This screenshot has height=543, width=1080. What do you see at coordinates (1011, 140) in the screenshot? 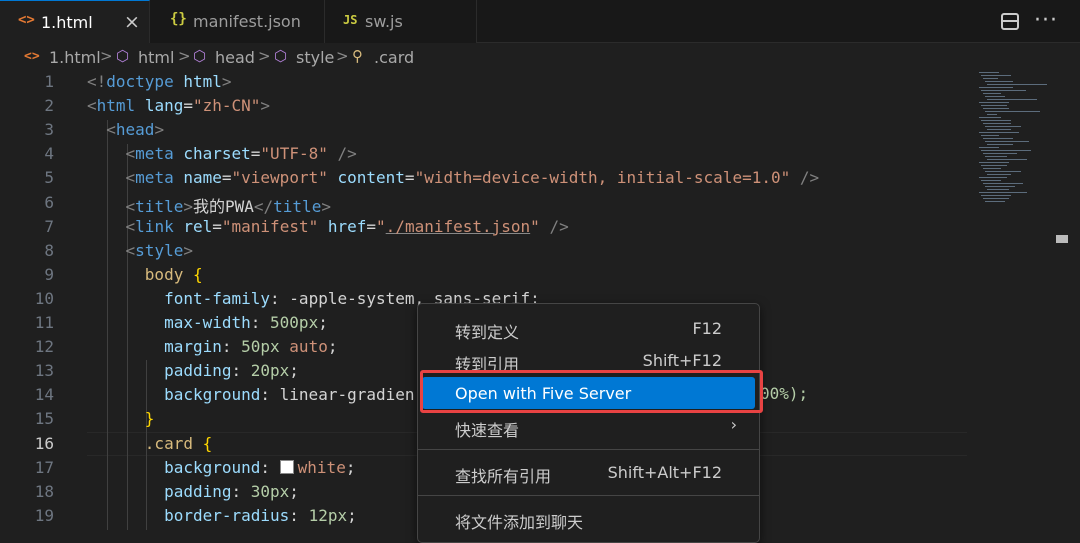
I see `minimap` at bounding box center [1011, 140].